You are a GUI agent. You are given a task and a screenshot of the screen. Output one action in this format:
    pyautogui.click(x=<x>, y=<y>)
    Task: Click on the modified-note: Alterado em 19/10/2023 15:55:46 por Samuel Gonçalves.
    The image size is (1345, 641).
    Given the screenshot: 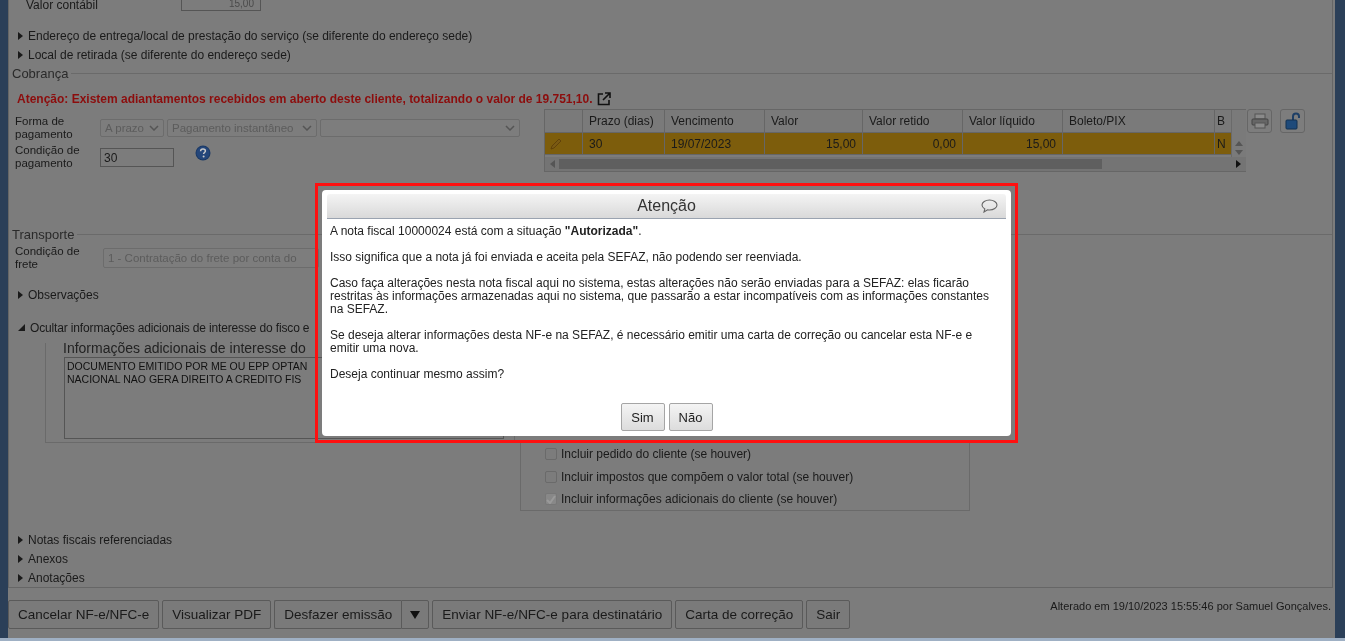 What is the action you would take?
    pyautogui.click(x=1190, y=606)
    